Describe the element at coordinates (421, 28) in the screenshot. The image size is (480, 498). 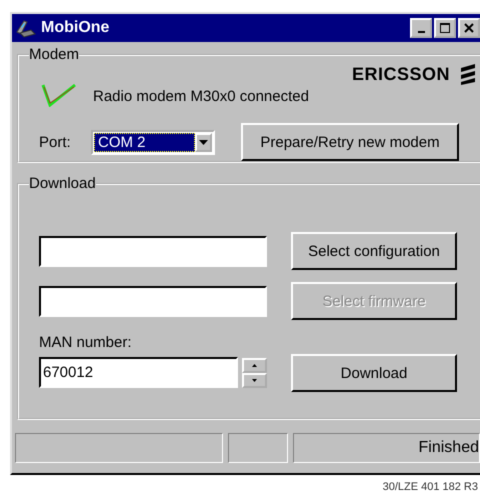
I see `minimize-button` at that location.